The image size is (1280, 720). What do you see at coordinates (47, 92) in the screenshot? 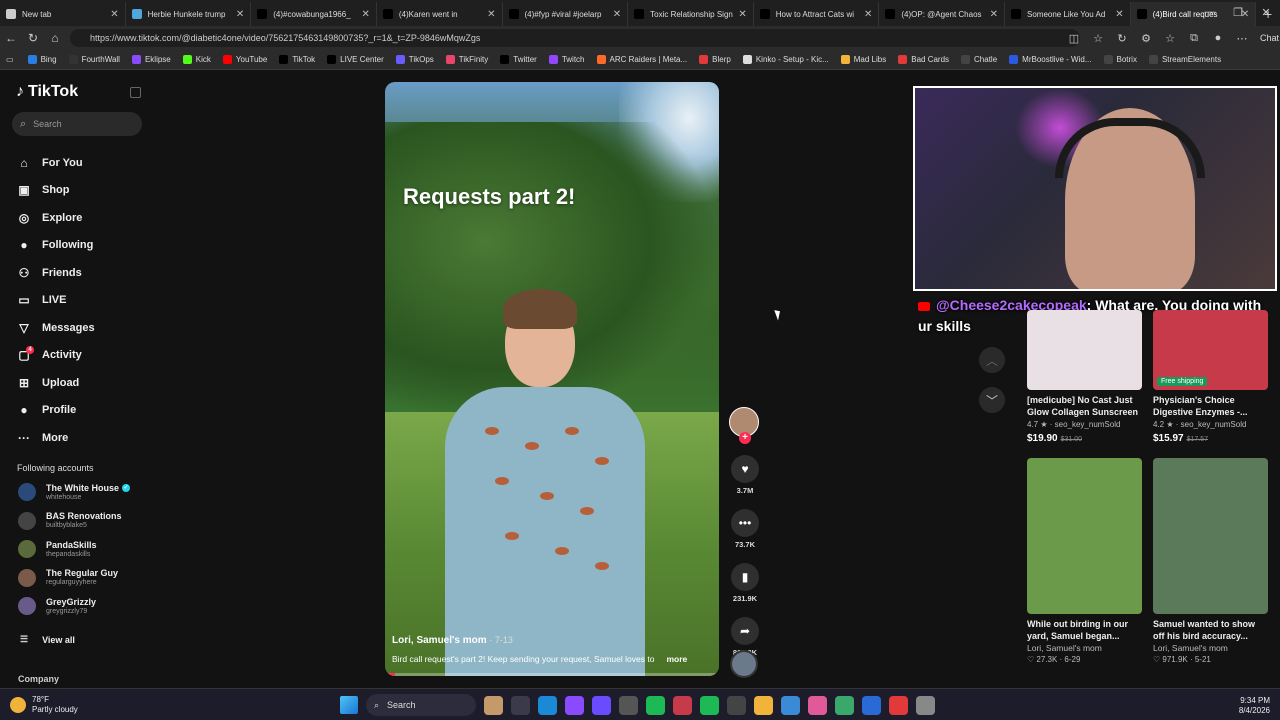
I see `tiktok-logo: ♪ TikTok` at bounding box center [47, 92].